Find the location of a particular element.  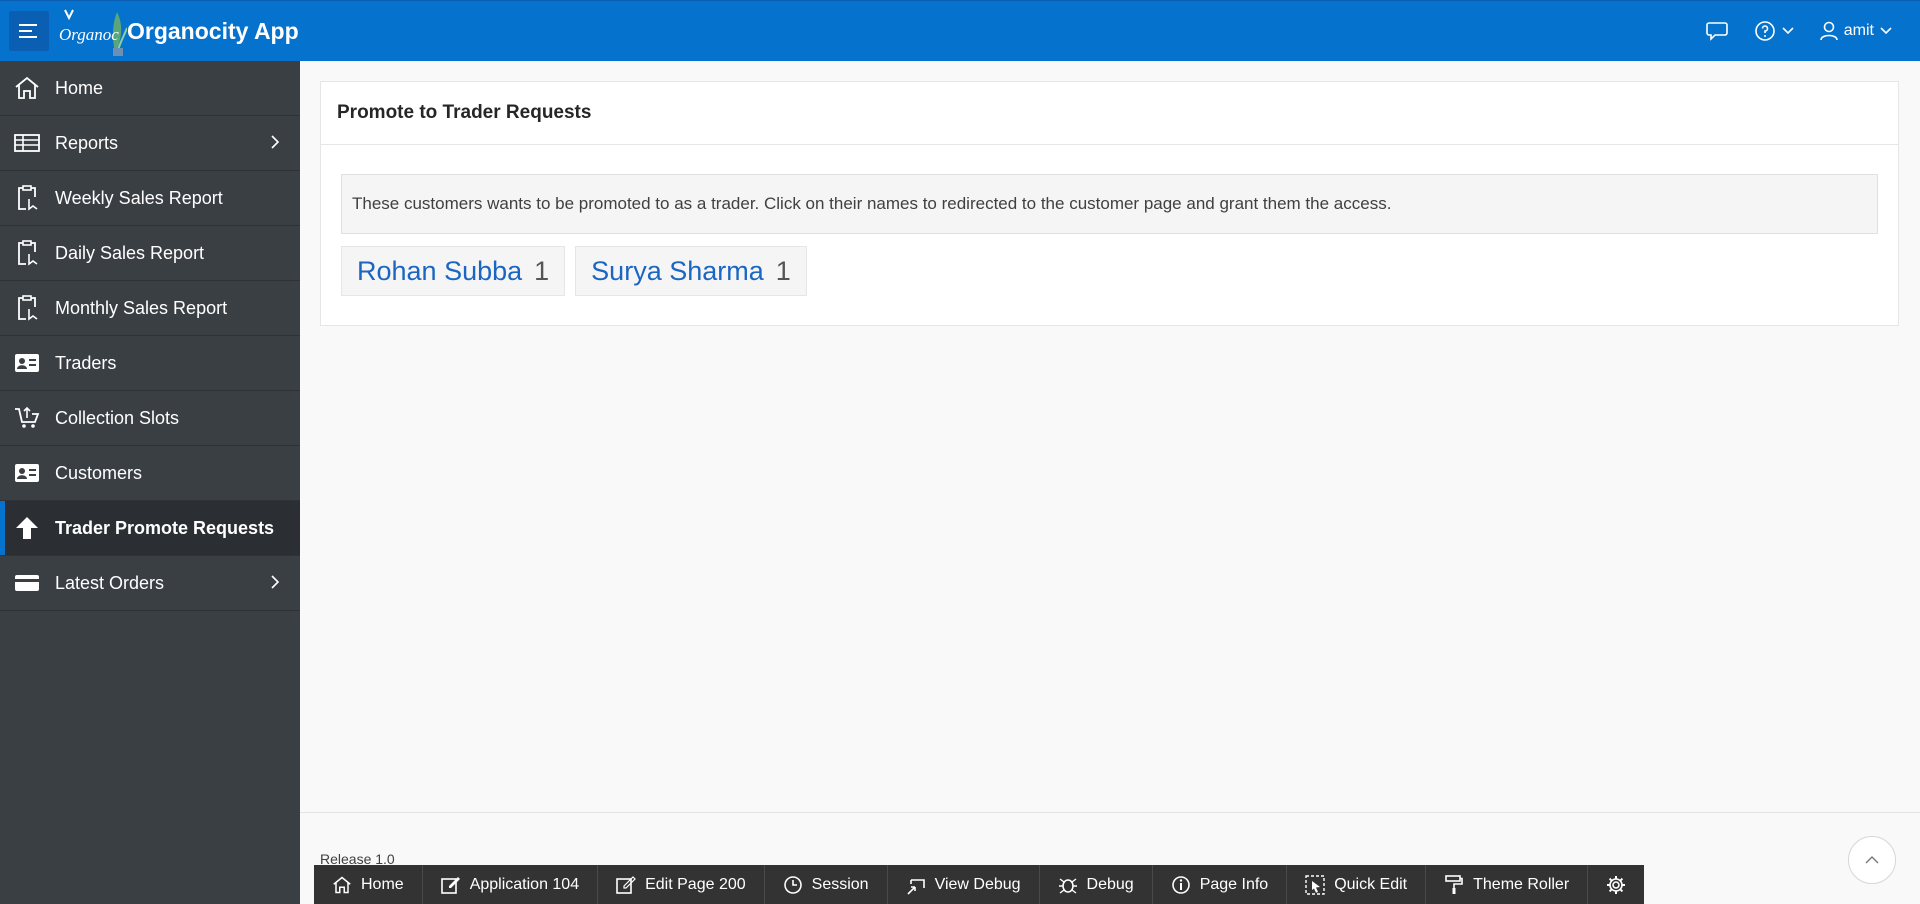

cart-icon is located at coordinates (27, 418).